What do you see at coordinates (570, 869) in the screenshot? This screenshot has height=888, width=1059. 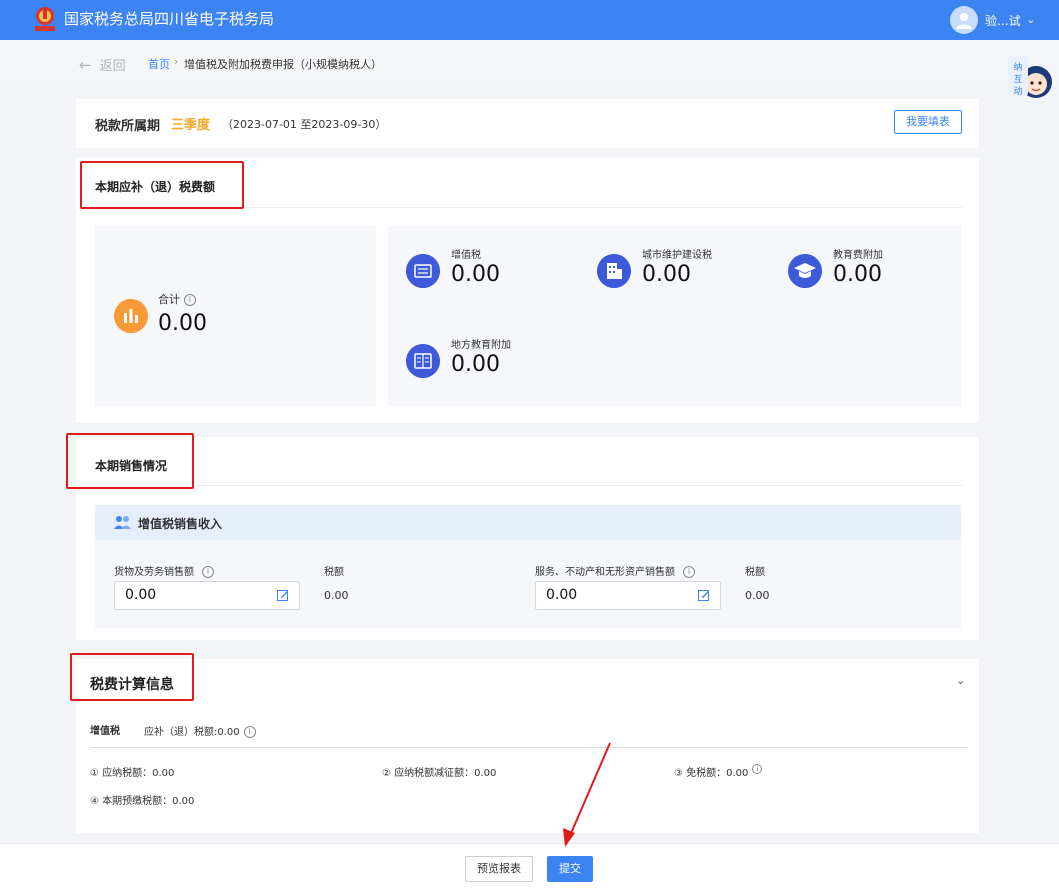 I see `submit-button: 提交` at bounding box center [570, 869].